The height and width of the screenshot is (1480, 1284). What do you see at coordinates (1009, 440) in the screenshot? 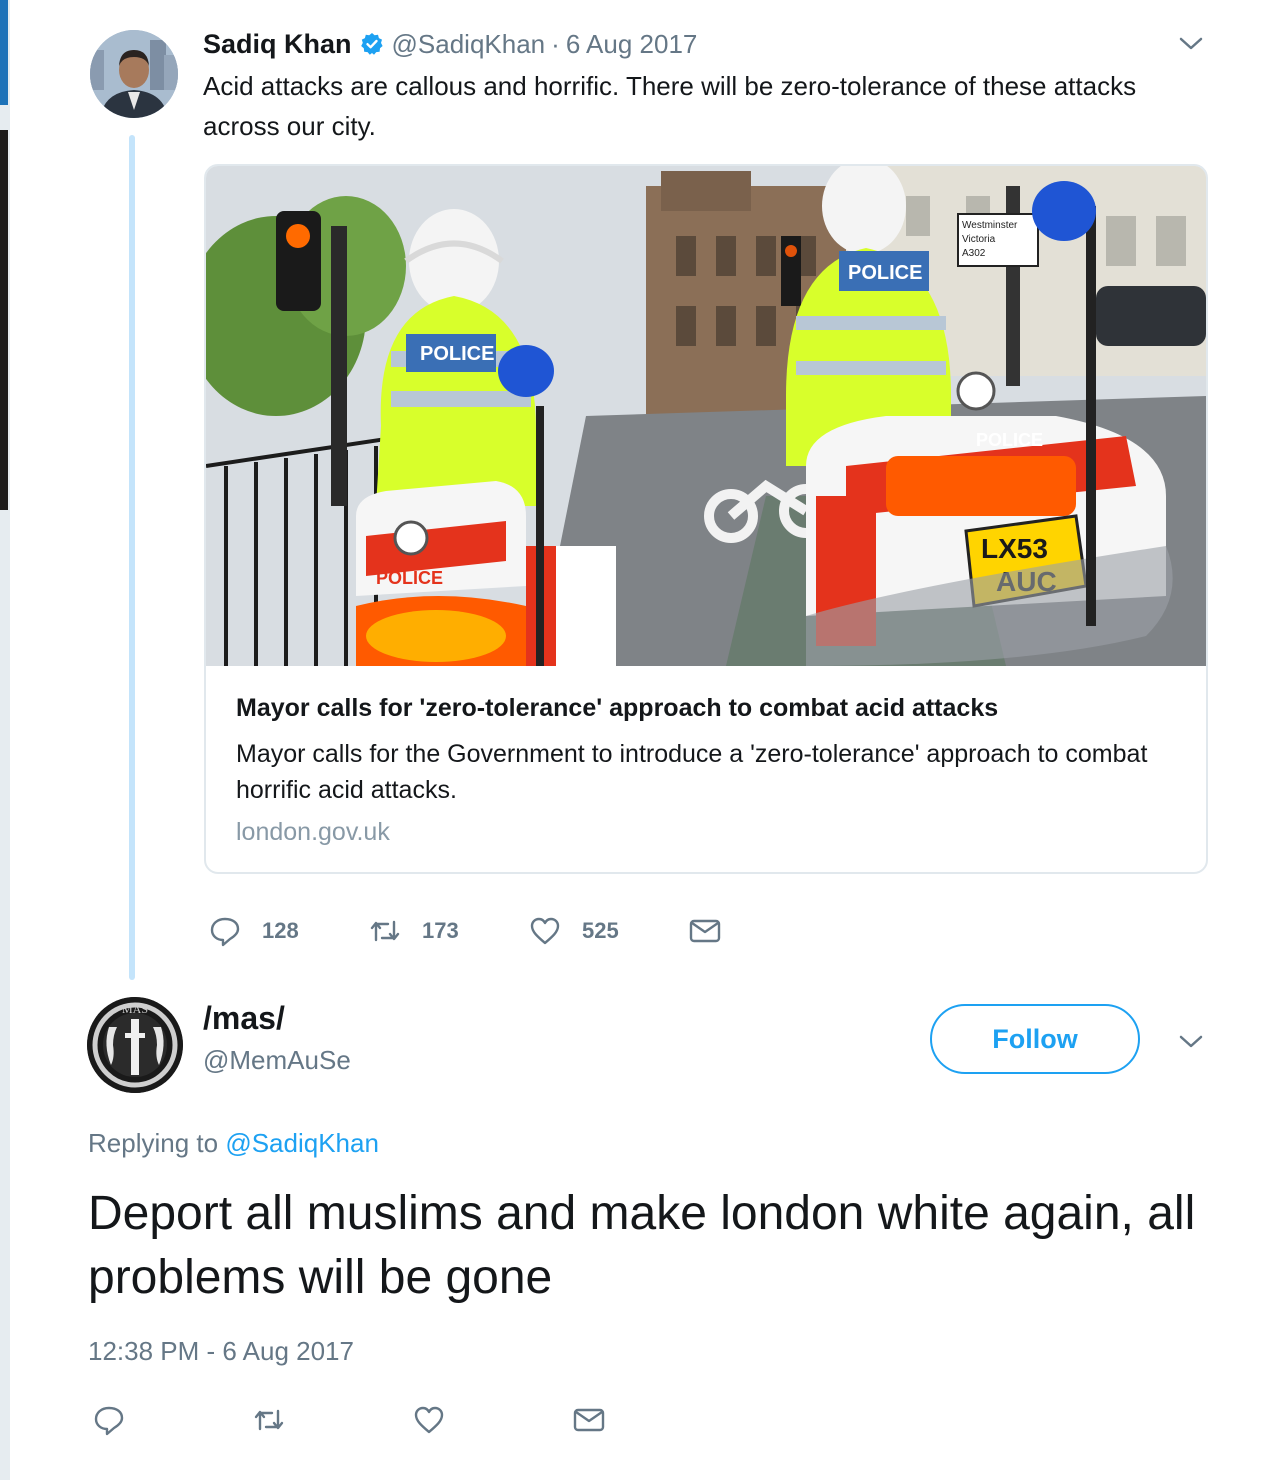
I see `bike-text-right: POLICE` at bounding box center [1009, 440].